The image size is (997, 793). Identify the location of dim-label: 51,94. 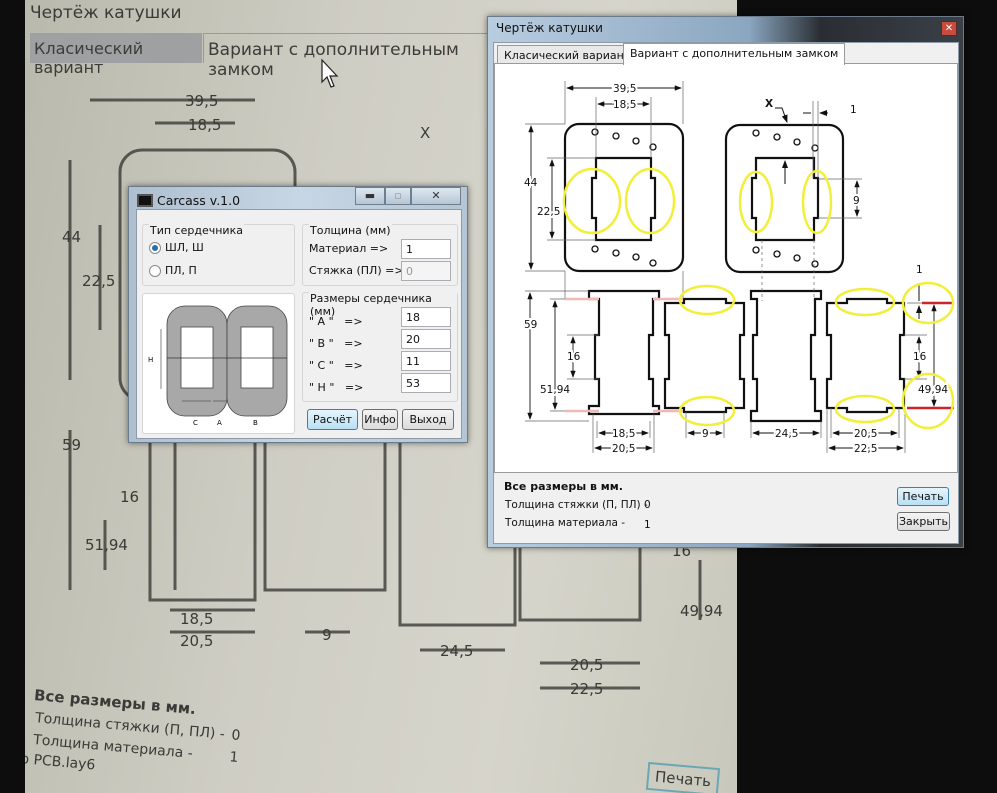
(555, 390).